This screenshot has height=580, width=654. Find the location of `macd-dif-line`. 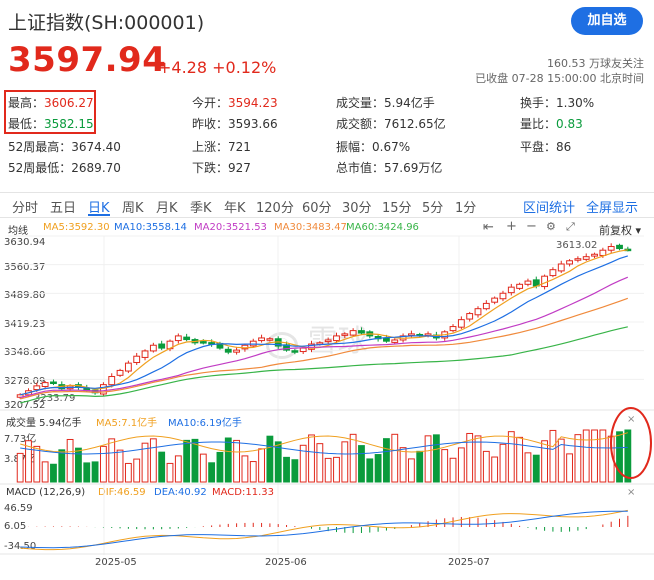

macd-dif-line is located at coordinates (324, 530).